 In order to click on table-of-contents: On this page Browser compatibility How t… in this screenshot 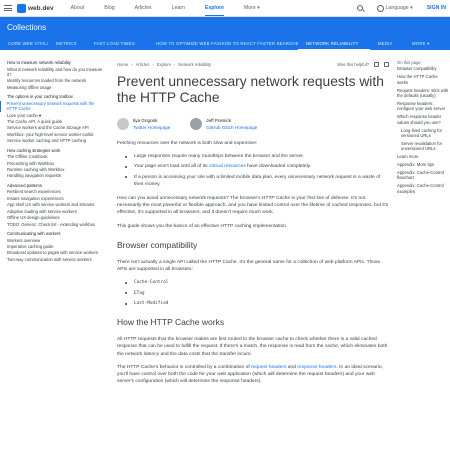, I will do `click(423, 128)`.